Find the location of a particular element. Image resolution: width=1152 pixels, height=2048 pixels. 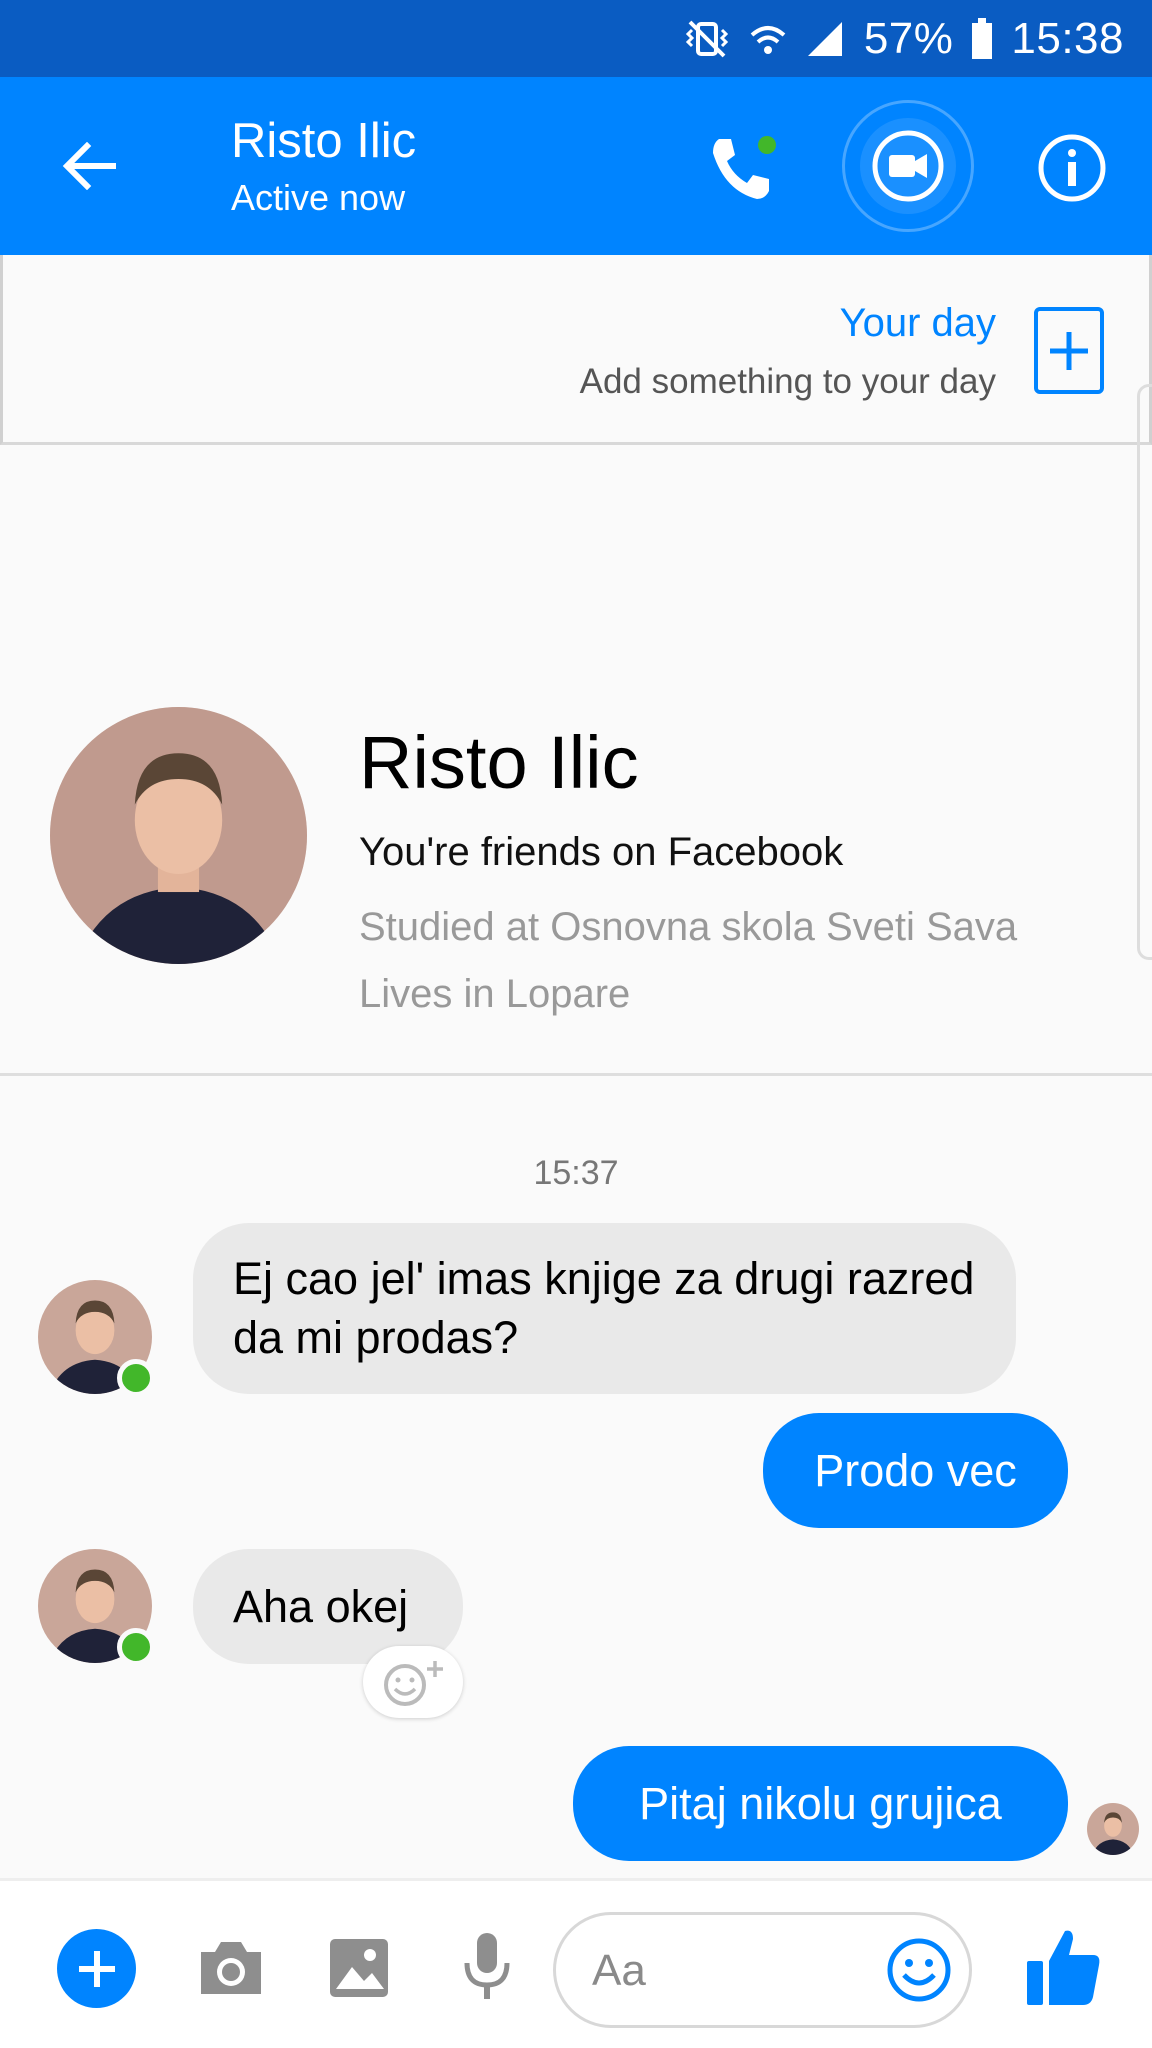

signal-icon is located at coordinates (824, 38).